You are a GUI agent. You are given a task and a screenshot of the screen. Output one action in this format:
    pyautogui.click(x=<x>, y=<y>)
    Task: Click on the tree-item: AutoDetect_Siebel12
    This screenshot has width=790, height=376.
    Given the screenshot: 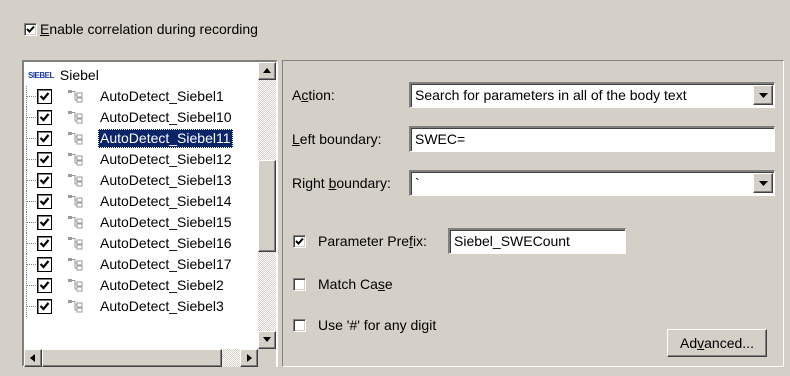 What is the action you would take?
    pyautogui.click(x=141, y=159)
    